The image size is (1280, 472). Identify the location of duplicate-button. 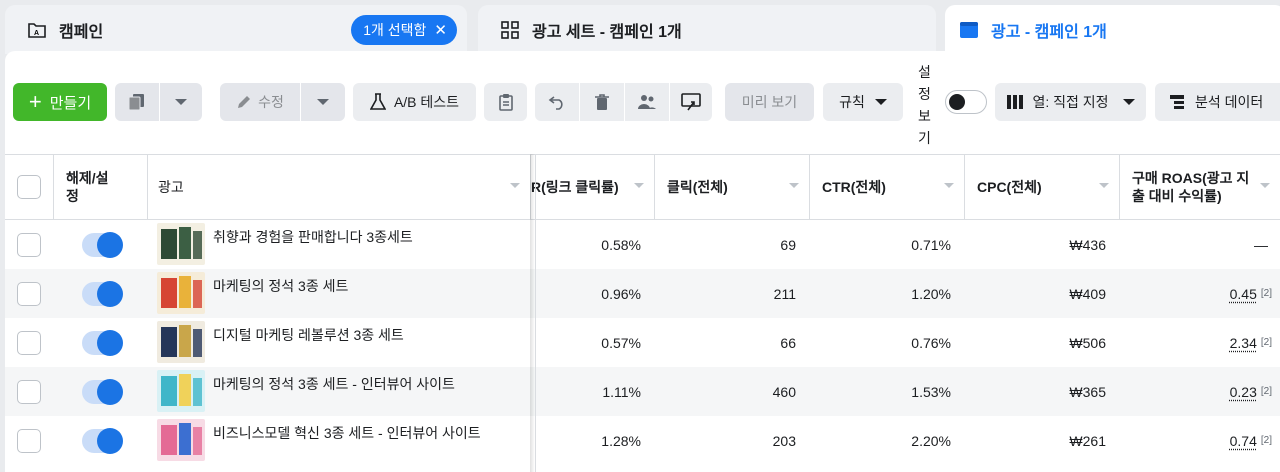
(137, 102).